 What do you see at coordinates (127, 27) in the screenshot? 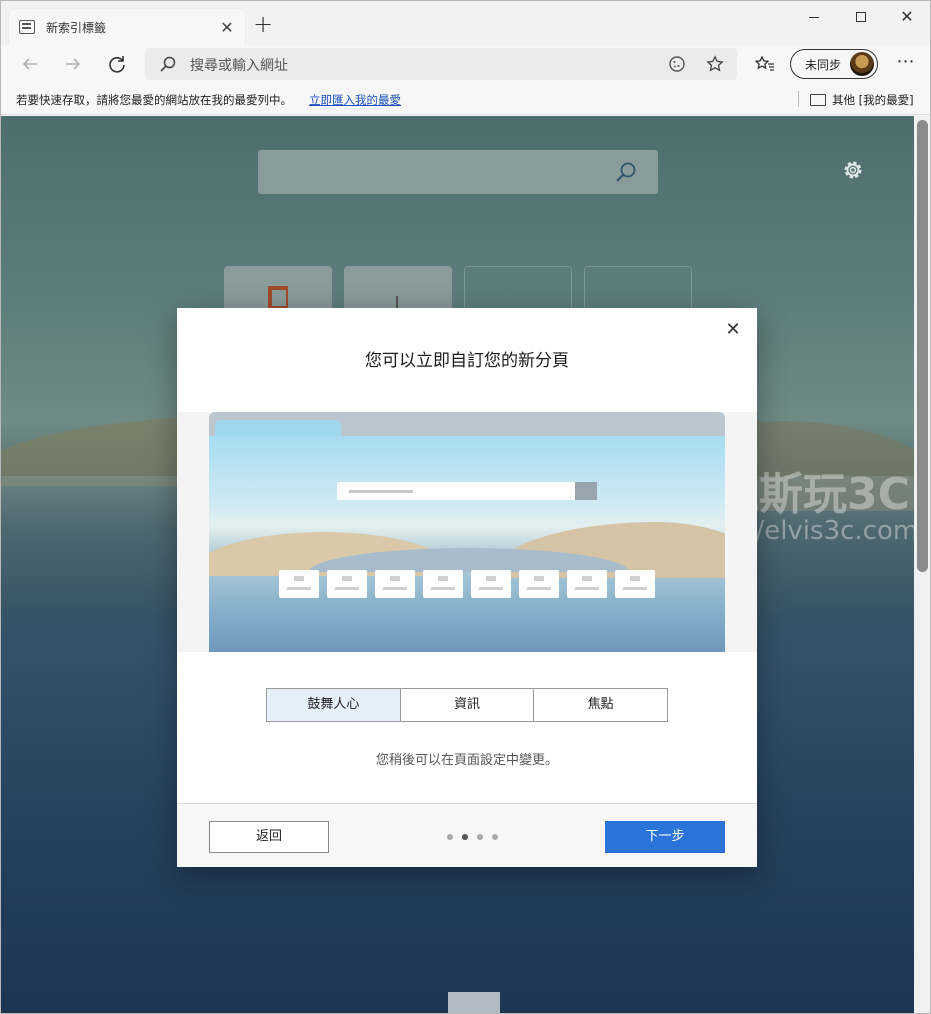
I see `tab-new-tab: 新索引標籤 ✕` at bounding box center [127, 27].